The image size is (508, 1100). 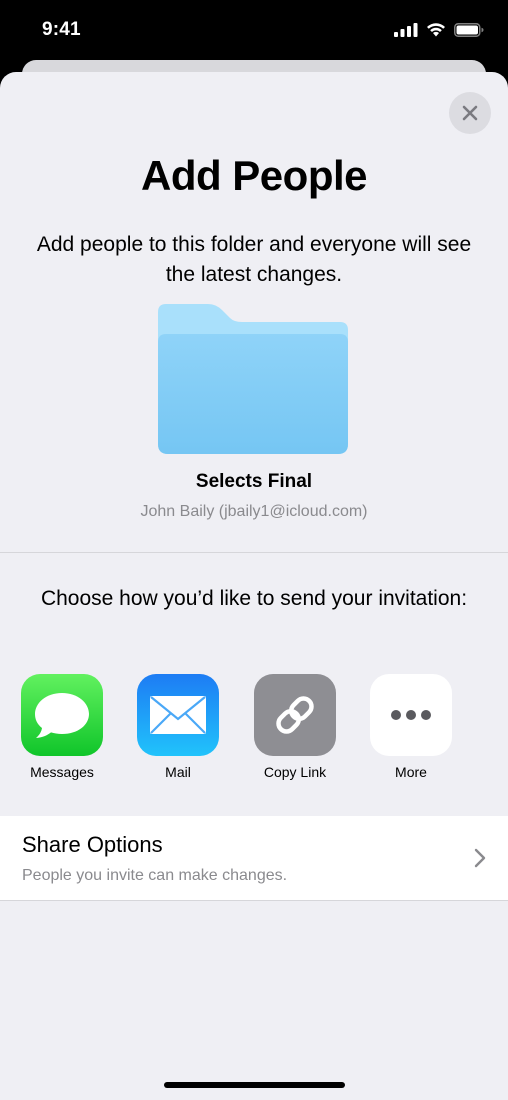 I want to click on close-button, so click(x=470, y=113).